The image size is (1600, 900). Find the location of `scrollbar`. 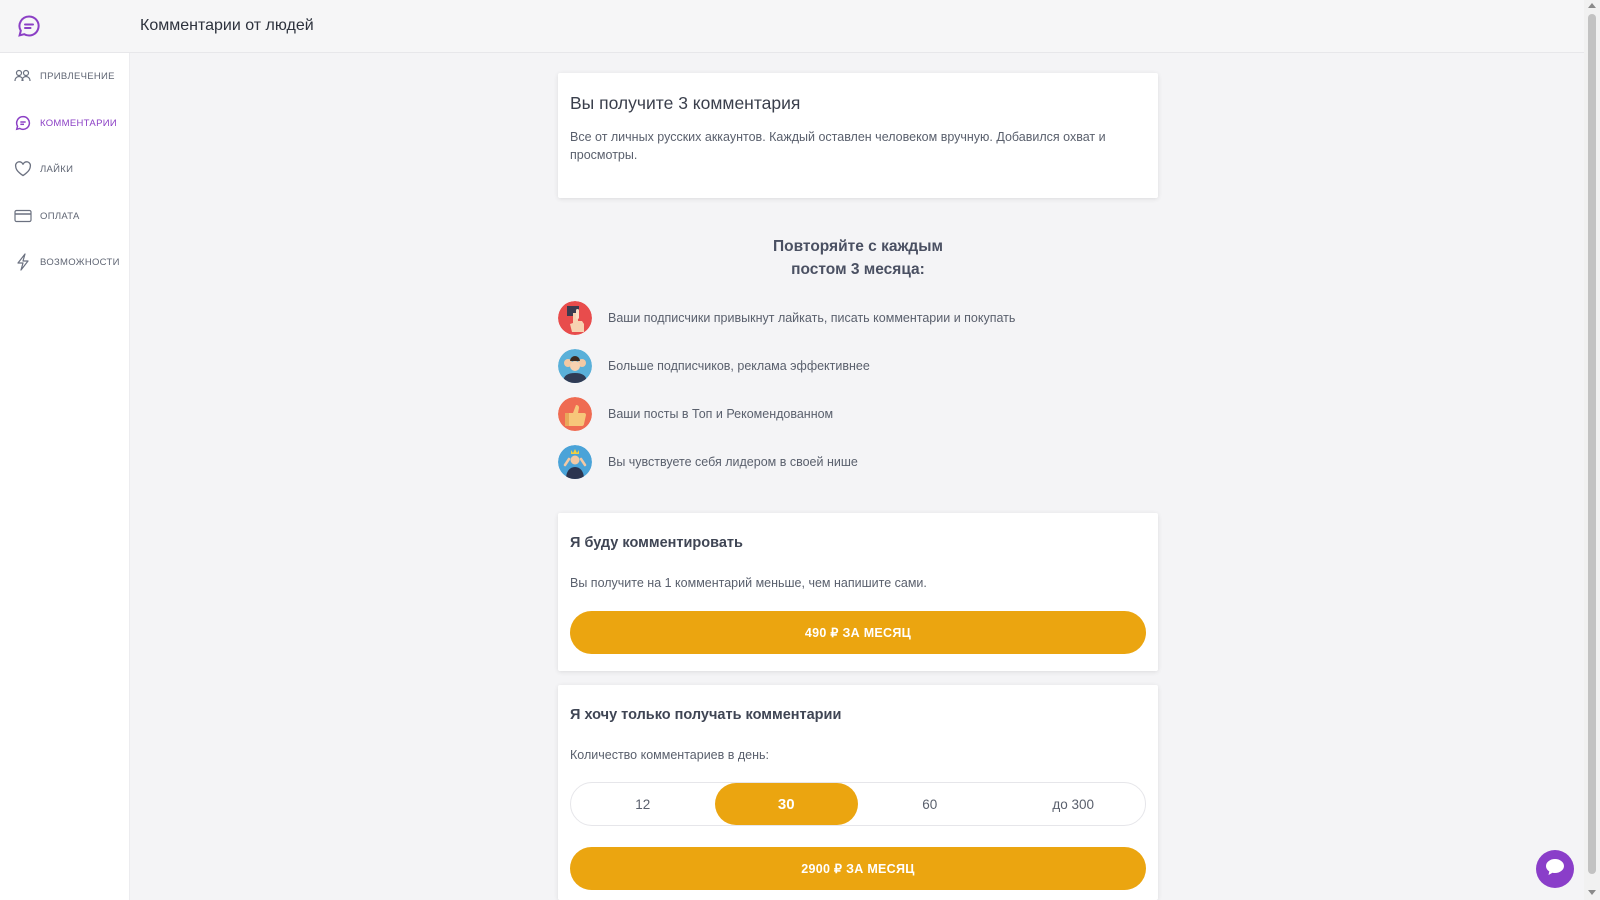

scrollbar is located at coordinates (1592, 450).